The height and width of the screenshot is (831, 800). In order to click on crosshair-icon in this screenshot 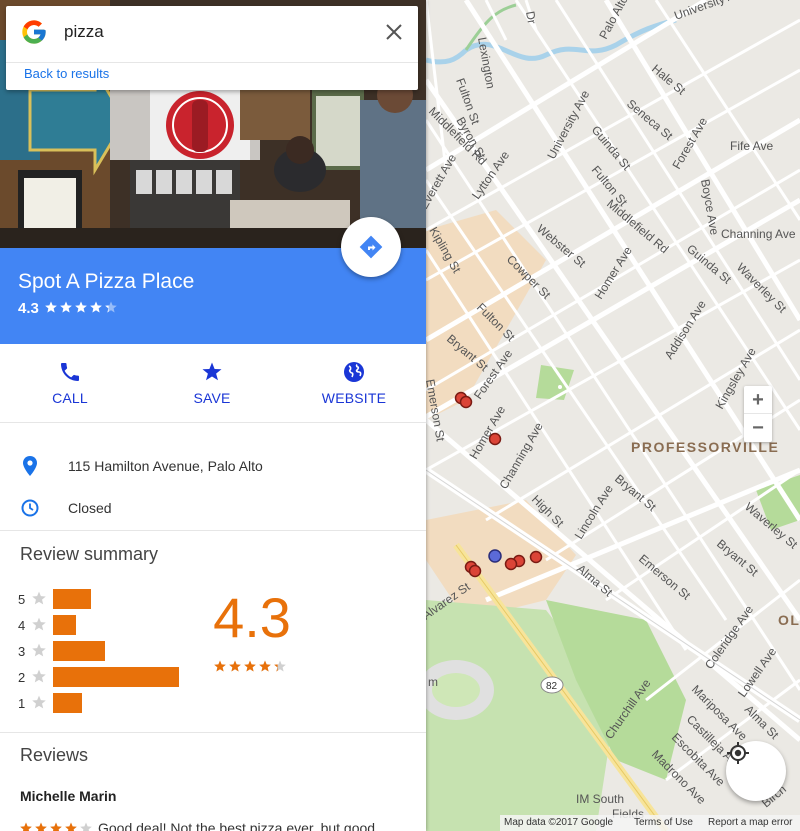, I will do `click(738, 753)`.